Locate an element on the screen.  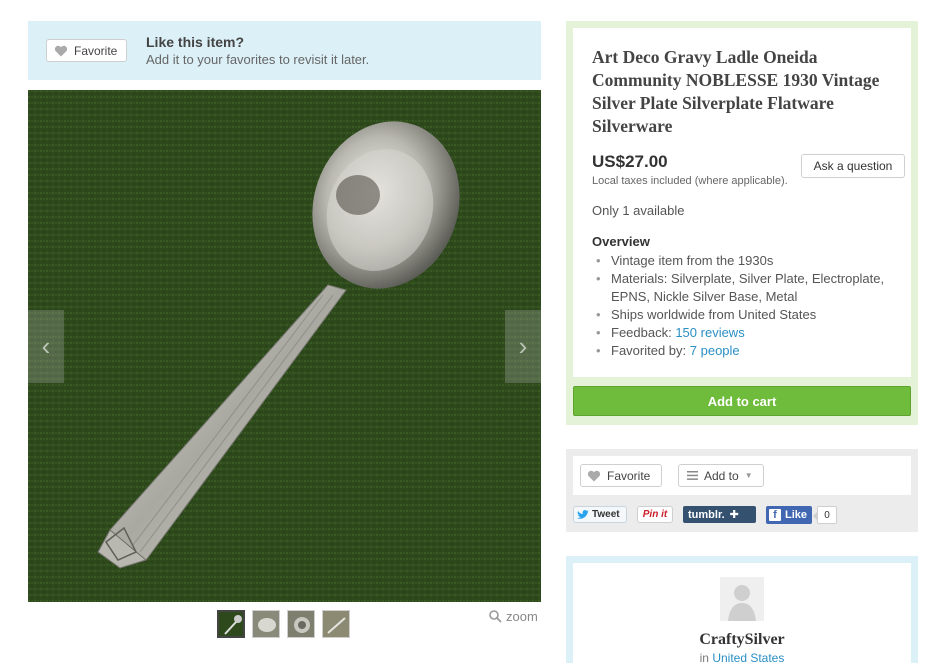
favorite-button-label: Favorite is located at coordinates (96, 50).